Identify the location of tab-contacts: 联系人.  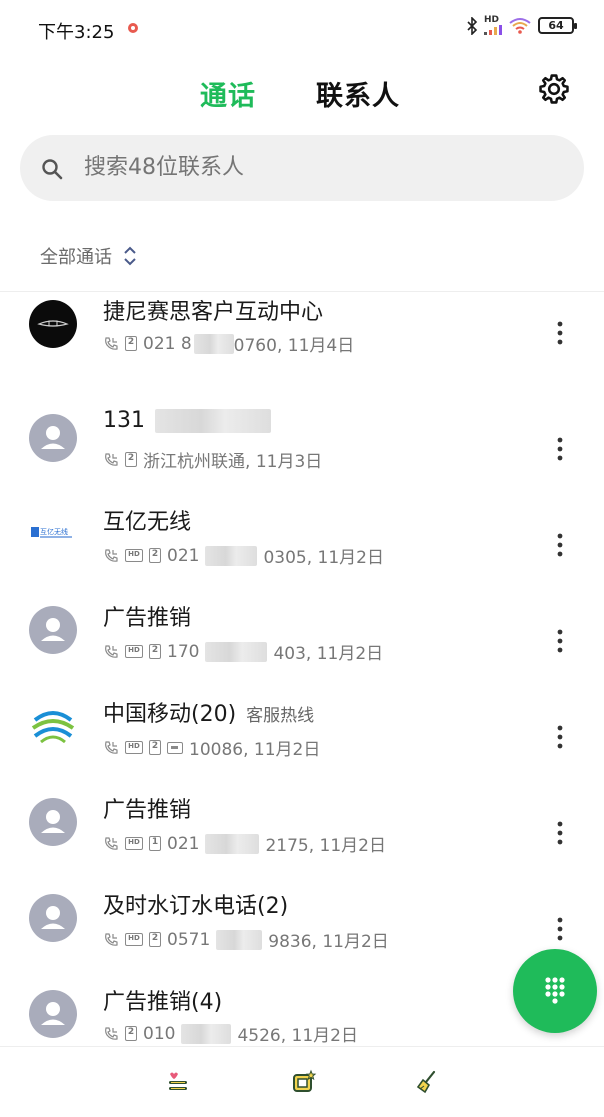
(358, 93).